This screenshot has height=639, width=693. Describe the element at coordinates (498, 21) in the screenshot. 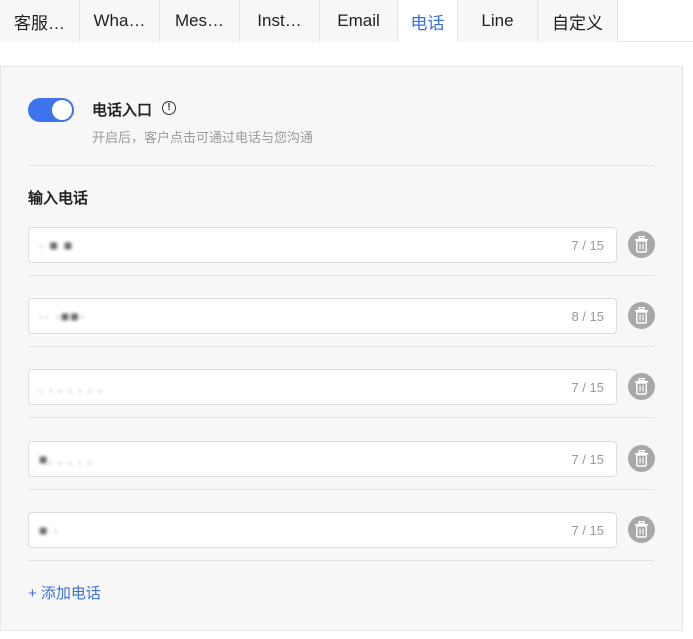

I see `tab-line: Line` at that location.